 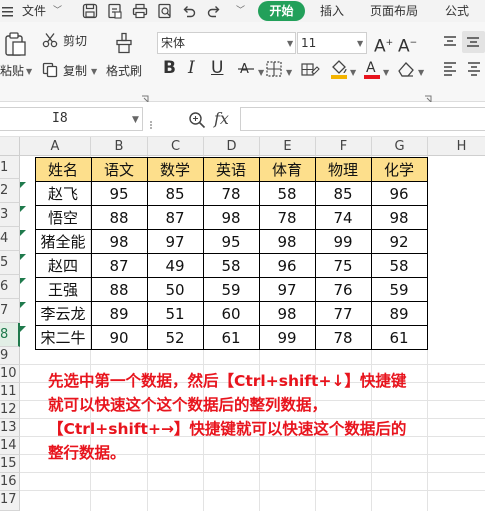 What do you see at coordinates (310, 71) in the screenshot?
I see `fill-format-icon` at bounding box center [310, 71].